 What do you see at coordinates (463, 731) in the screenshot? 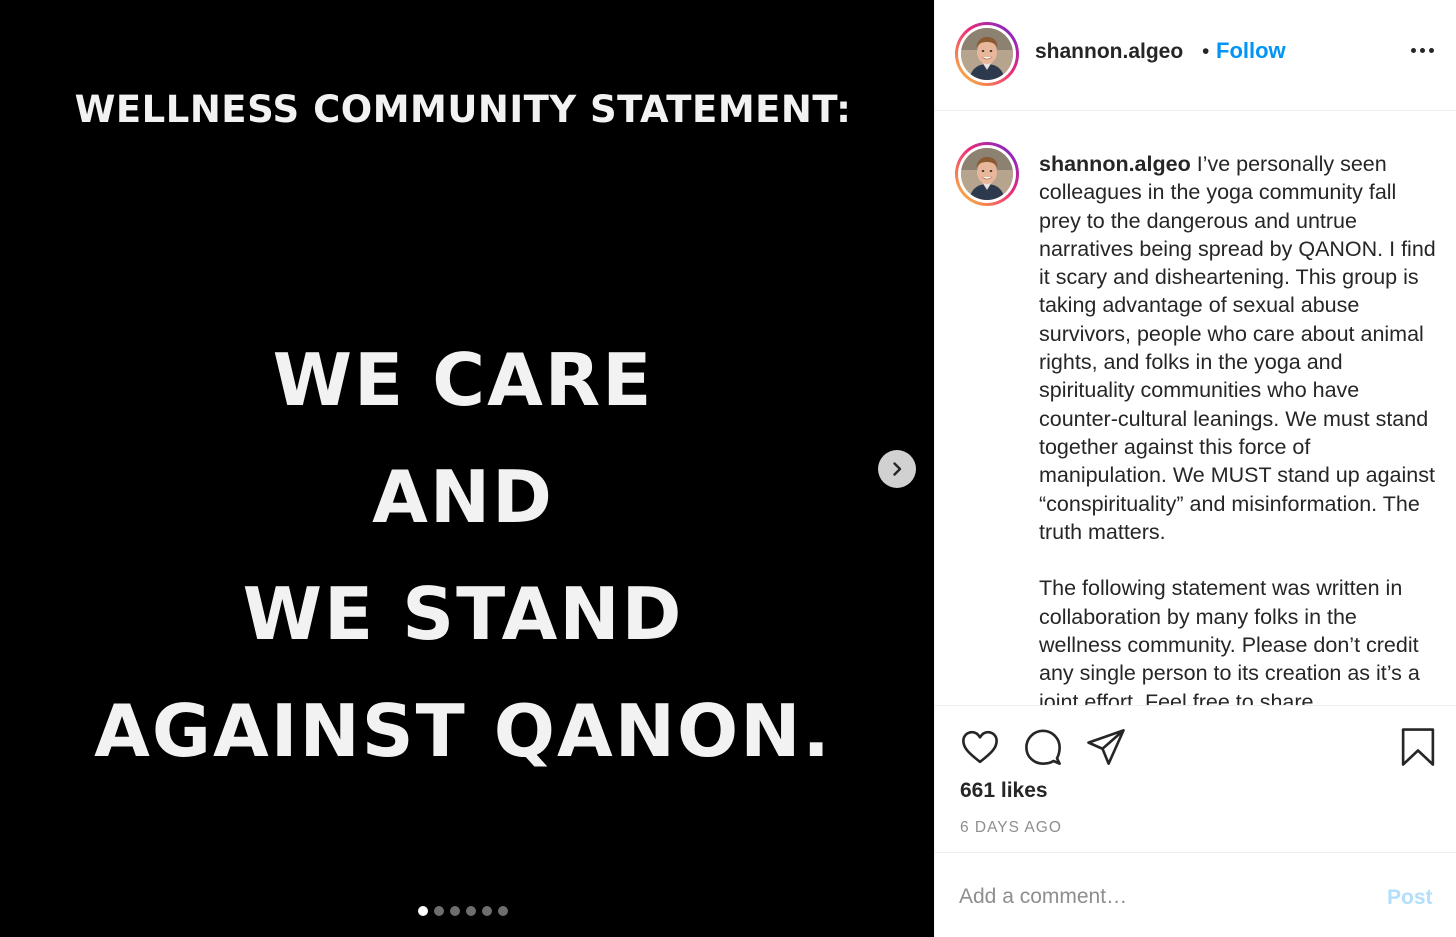
I see `media-line-4: AGAINST QANON.` at bounding box center [463, 731].